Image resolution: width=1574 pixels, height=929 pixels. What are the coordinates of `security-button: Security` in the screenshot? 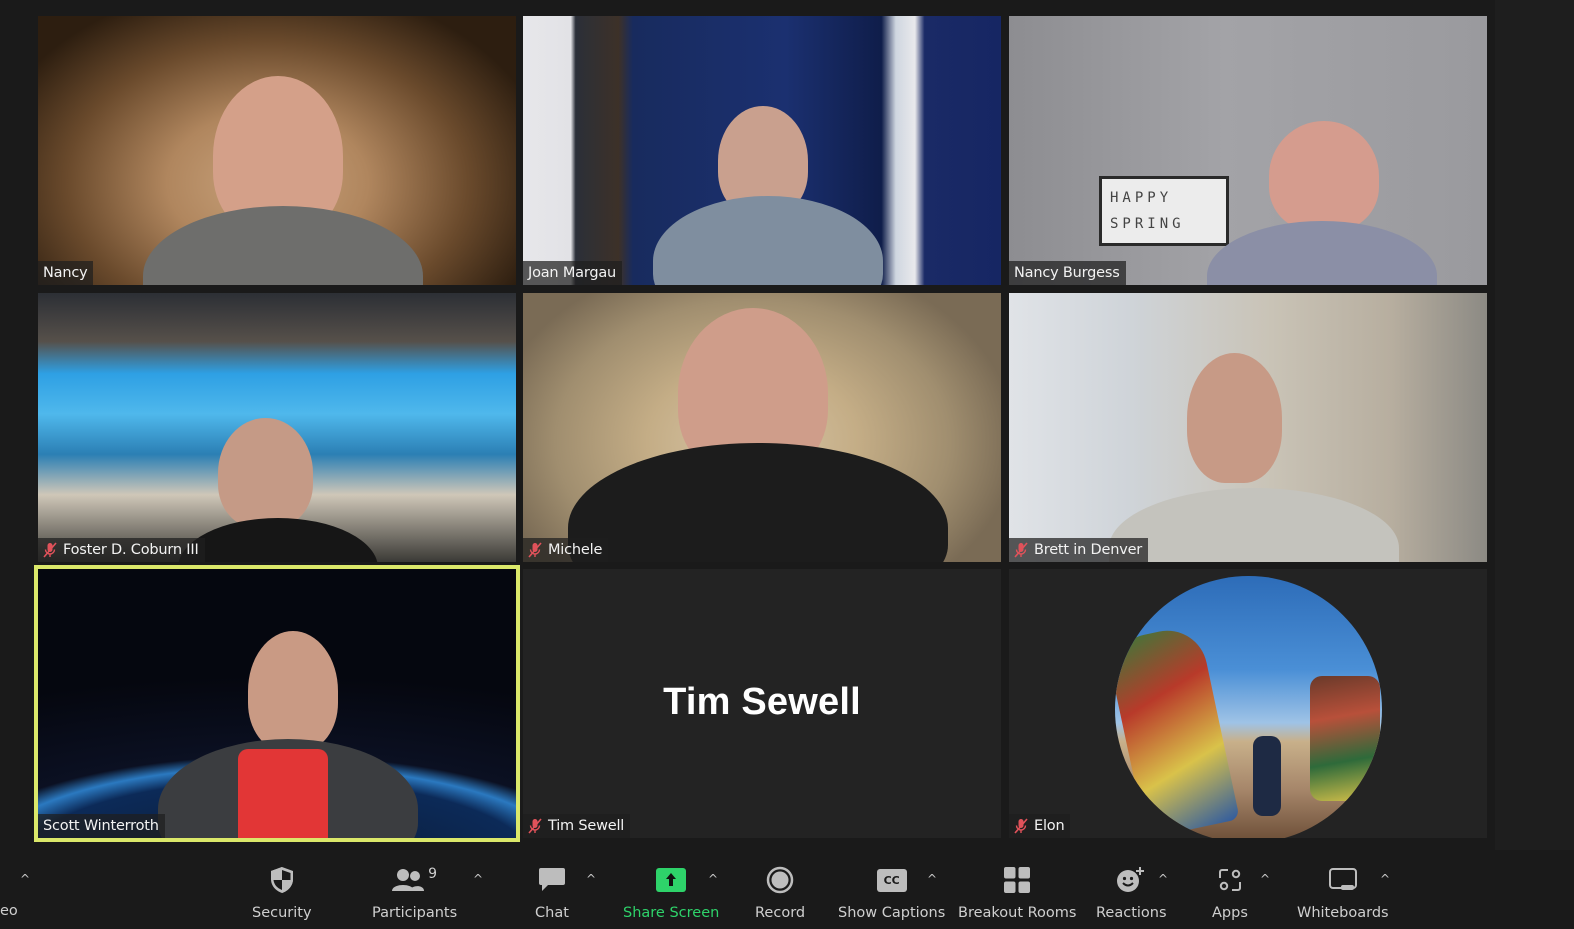 It's located at (282, 892).